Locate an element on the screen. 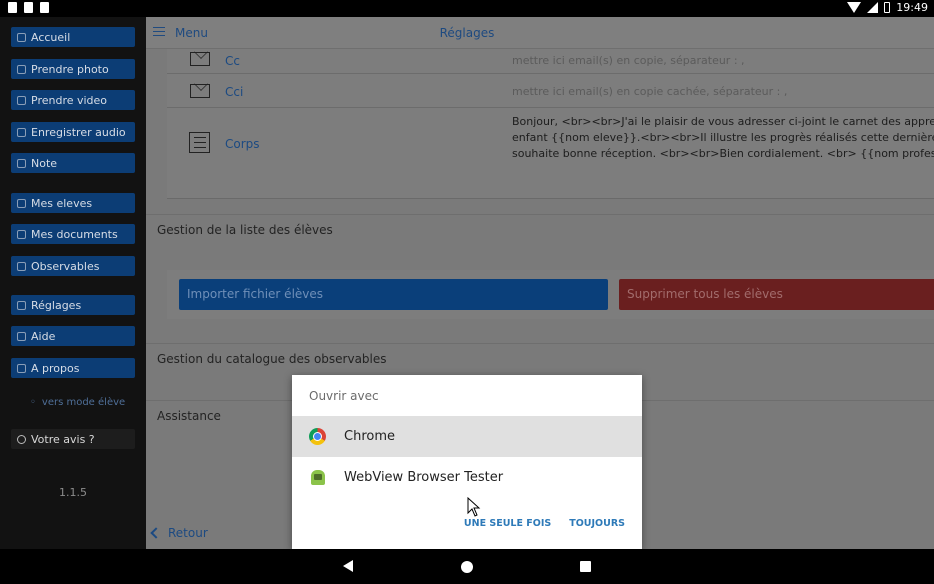 This screenshot has width=934, height=584. sidebar-item-label: Mes documents is located at coordinates (74, 234).